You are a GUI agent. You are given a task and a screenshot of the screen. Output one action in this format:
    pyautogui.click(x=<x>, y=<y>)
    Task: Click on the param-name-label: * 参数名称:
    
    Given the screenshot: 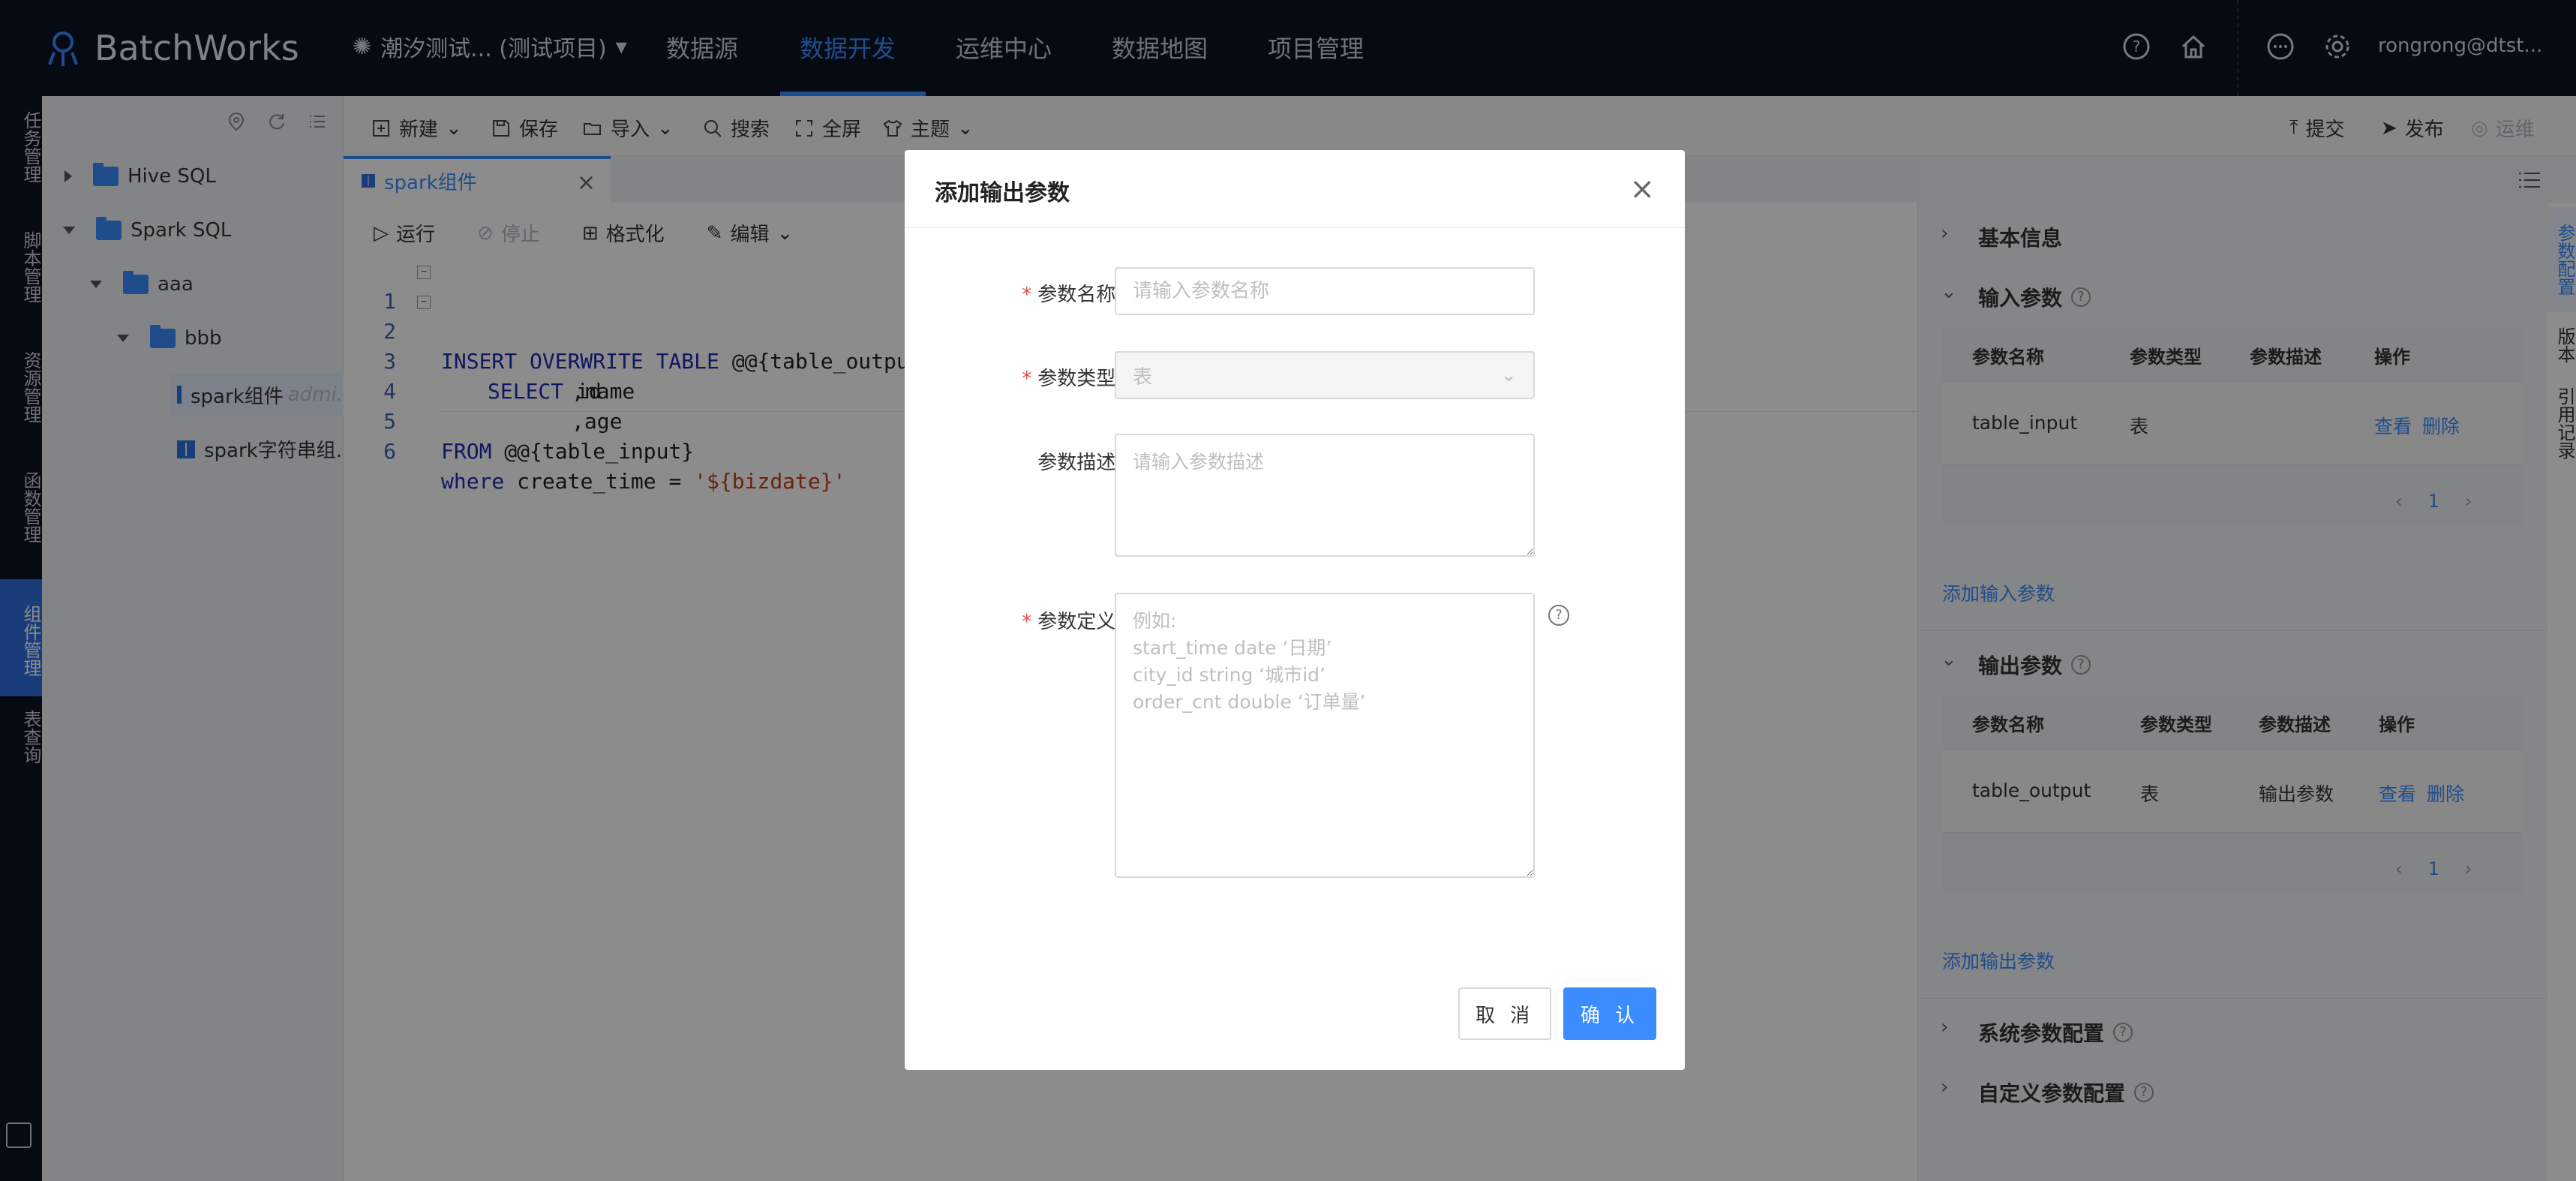 What is the action you would take?
    pyautogui.click(x=1072, y=293)
    